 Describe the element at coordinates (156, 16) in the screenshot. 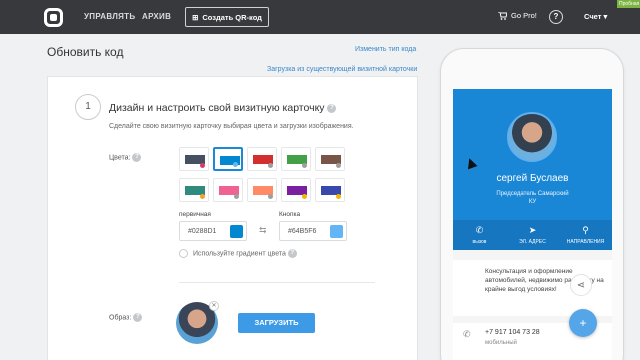

I see `nav-archive: АРХИВ` at that location.